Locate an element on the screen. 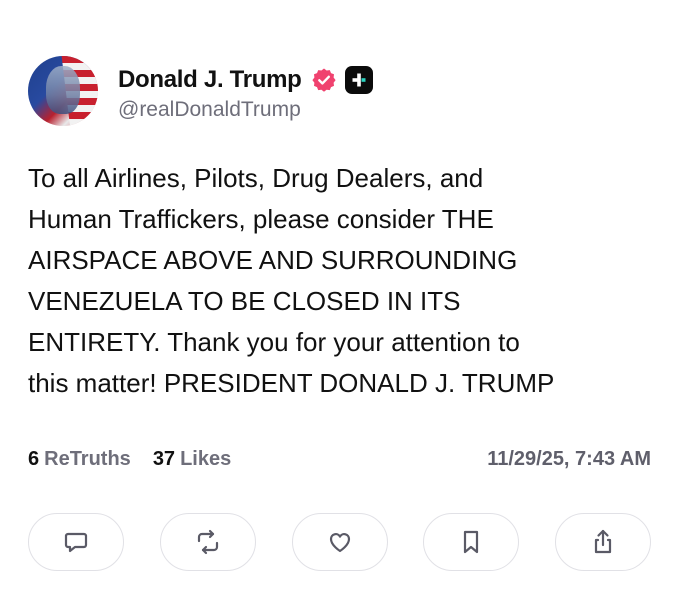  comment-icon is located at coordinates (76, 542).